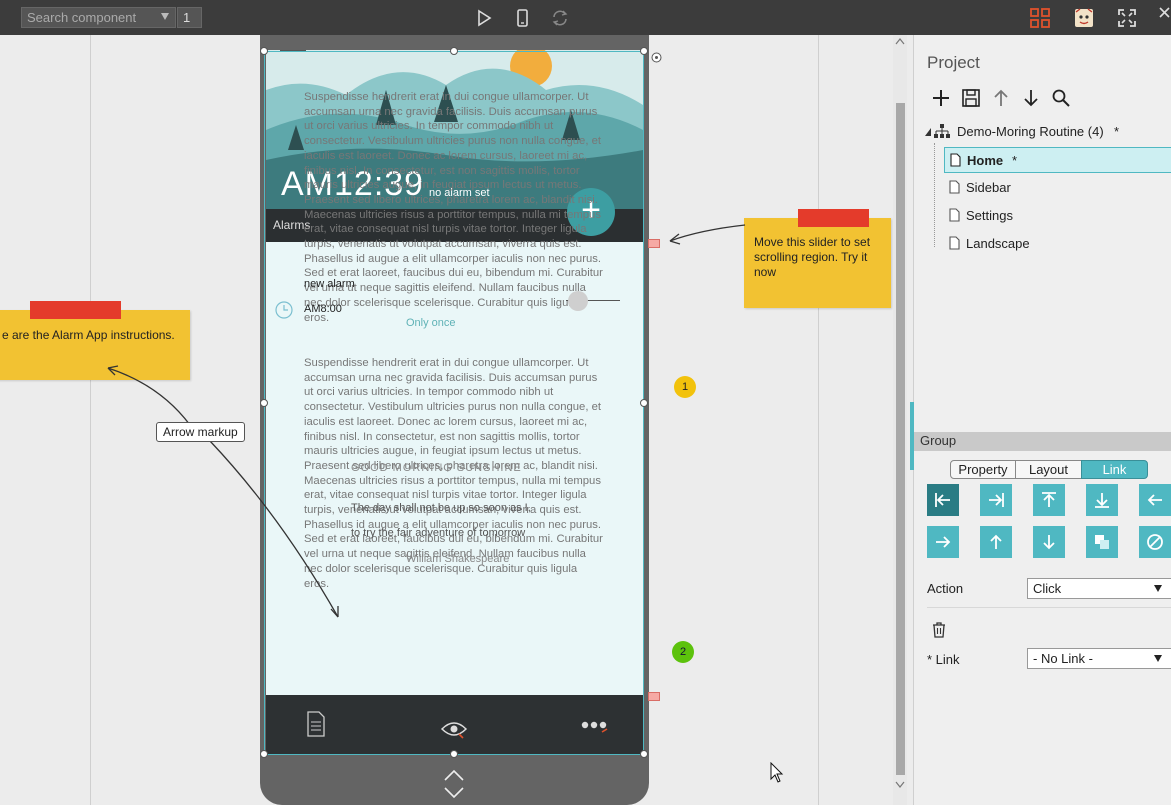 The height and width of the screenshot is (805, 1171). Describe the element at coordinates (1114, 469) in the screenshot. I see `tab-link: Link` at that location.